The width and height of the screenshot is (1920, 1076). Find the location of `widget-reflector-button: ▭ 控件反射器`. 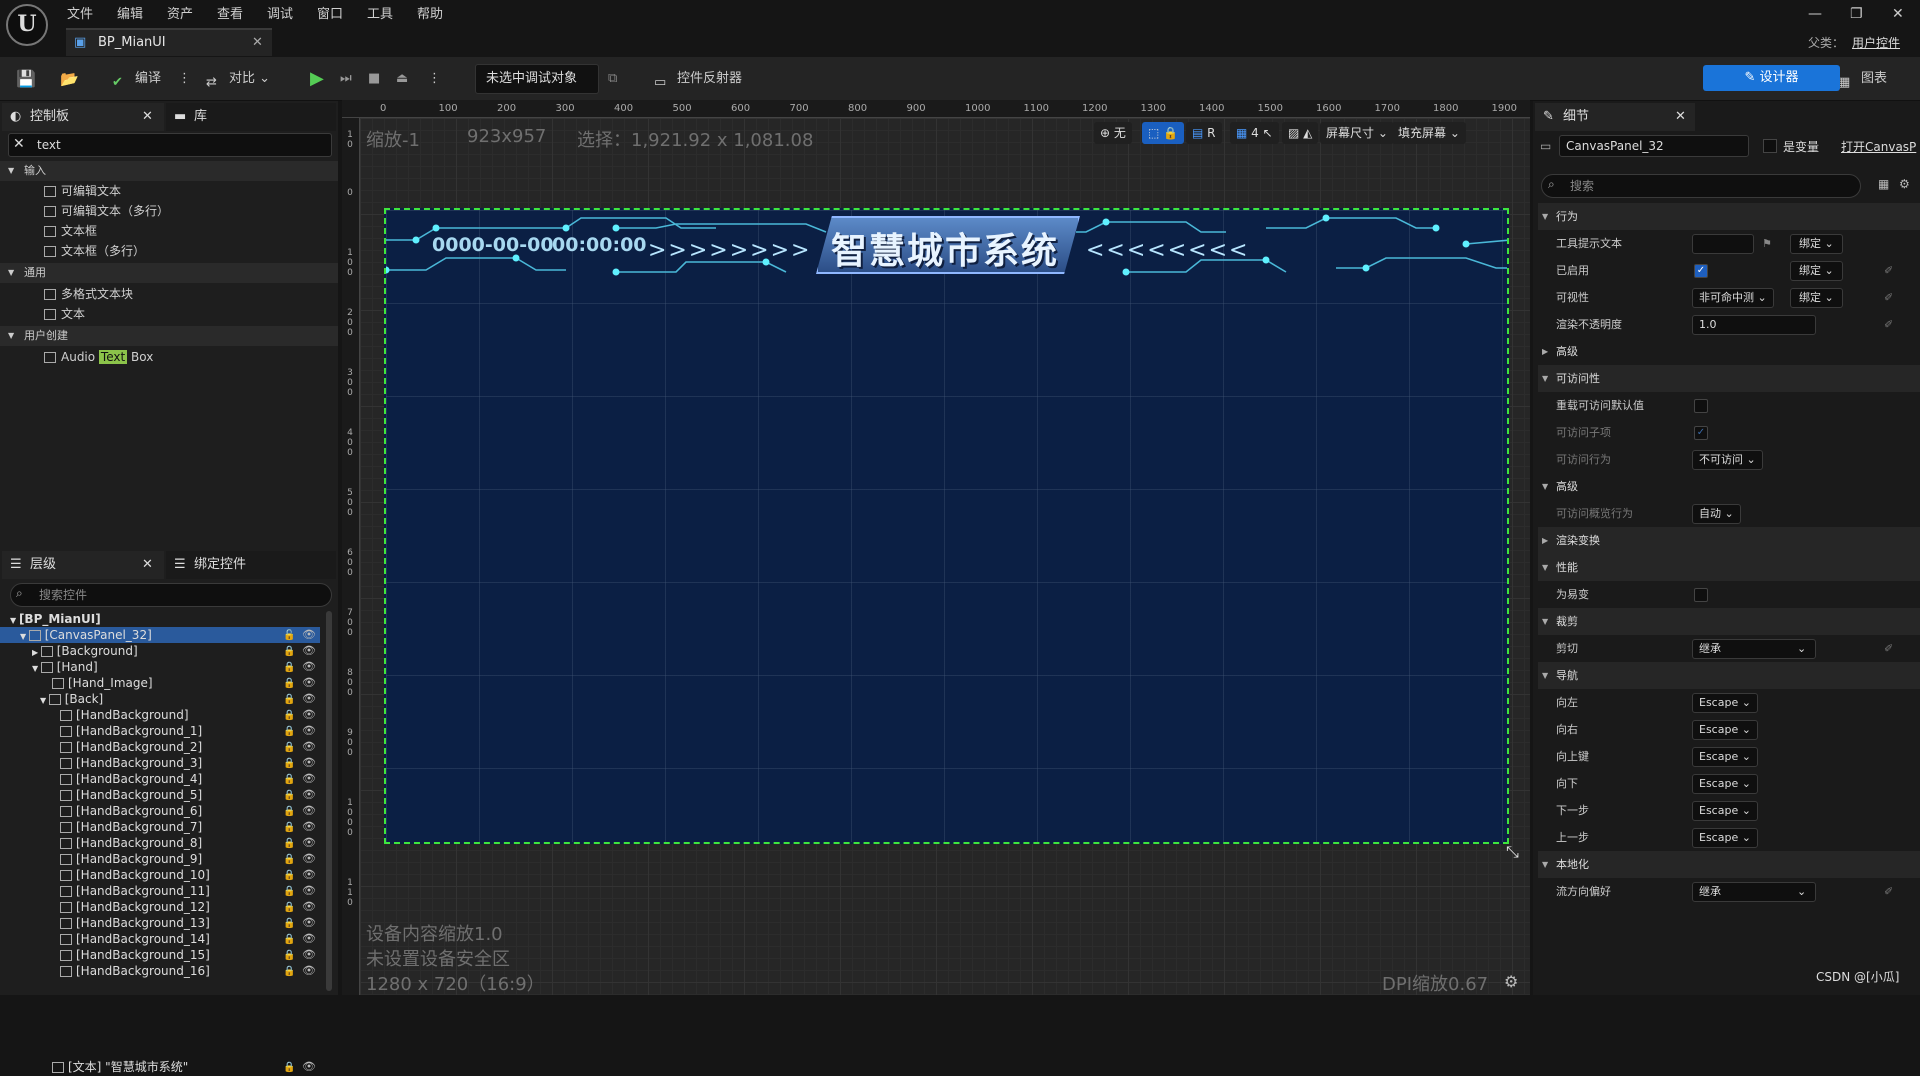

widget-reflector-button: ▭ 控件反射器 is located at coordinates (698, 79).